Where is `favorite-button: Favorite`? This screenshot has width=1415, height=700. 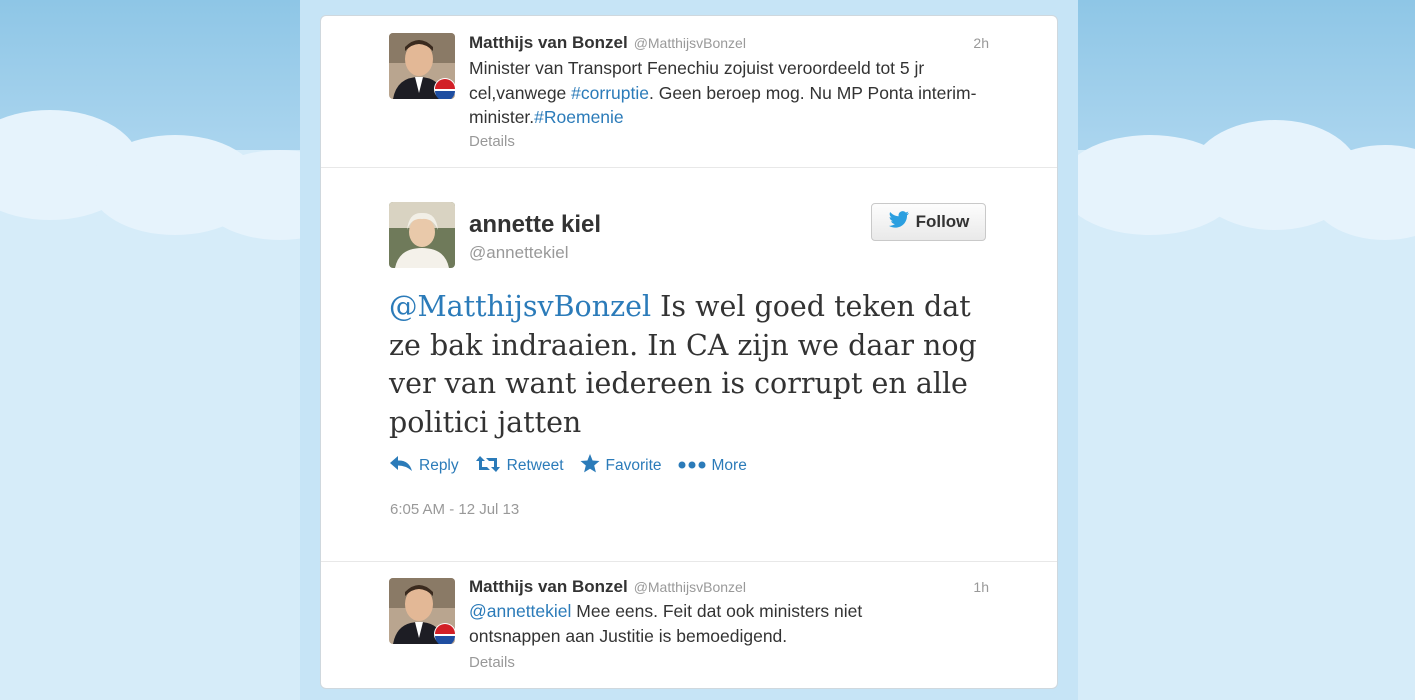 favorite-button: Favorite is located at coordinates (621, 466).